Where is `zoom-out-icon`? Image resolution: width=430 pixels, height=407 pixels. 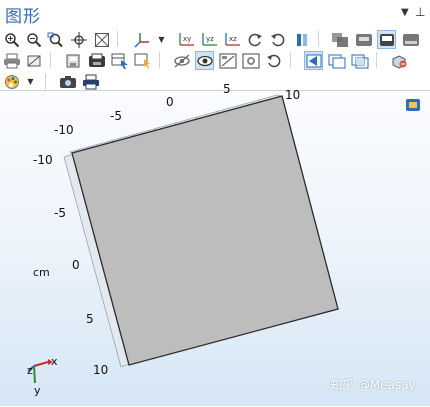
zoom-out-icon is located at coordinates (33, 39).